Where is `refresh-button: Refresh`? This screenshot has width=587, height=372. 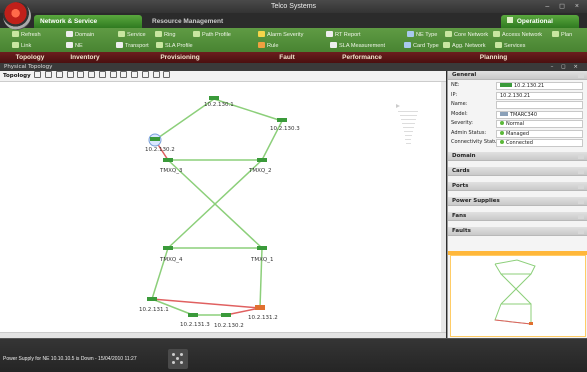 refresh-button: Refresh is located at coordinates (26, 35).